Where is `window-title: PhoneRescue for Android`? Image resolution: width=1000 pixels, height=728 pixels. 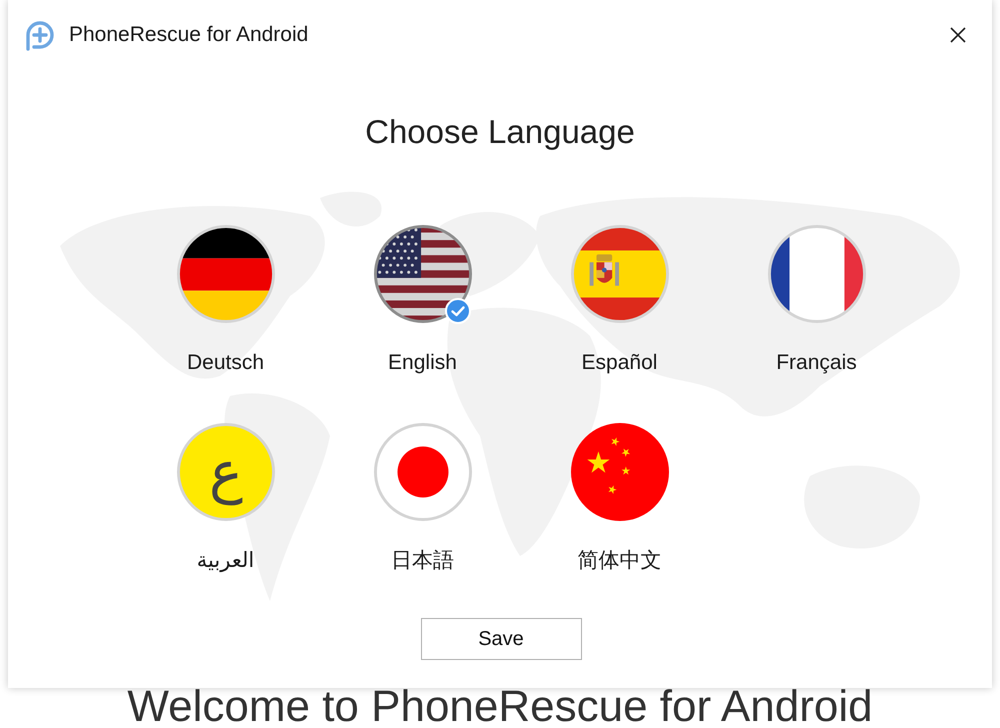
window-title: PhoneRescue for Android is located at coordinates (189, 35).